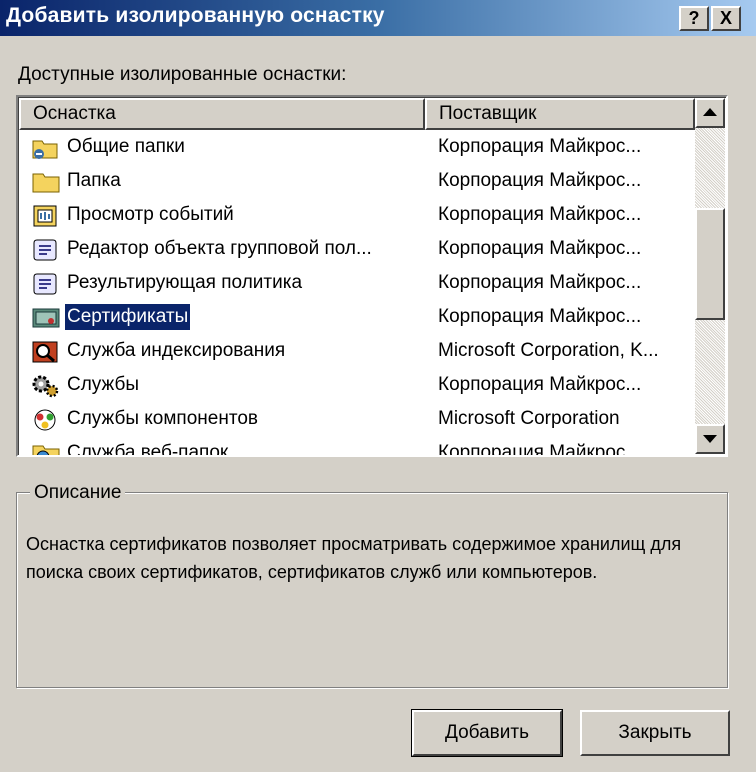  Describe the element at coordinates (357, 419) in the screenshot. I see `list-item: Службы компонентов Microsoft Corporation` at that location.